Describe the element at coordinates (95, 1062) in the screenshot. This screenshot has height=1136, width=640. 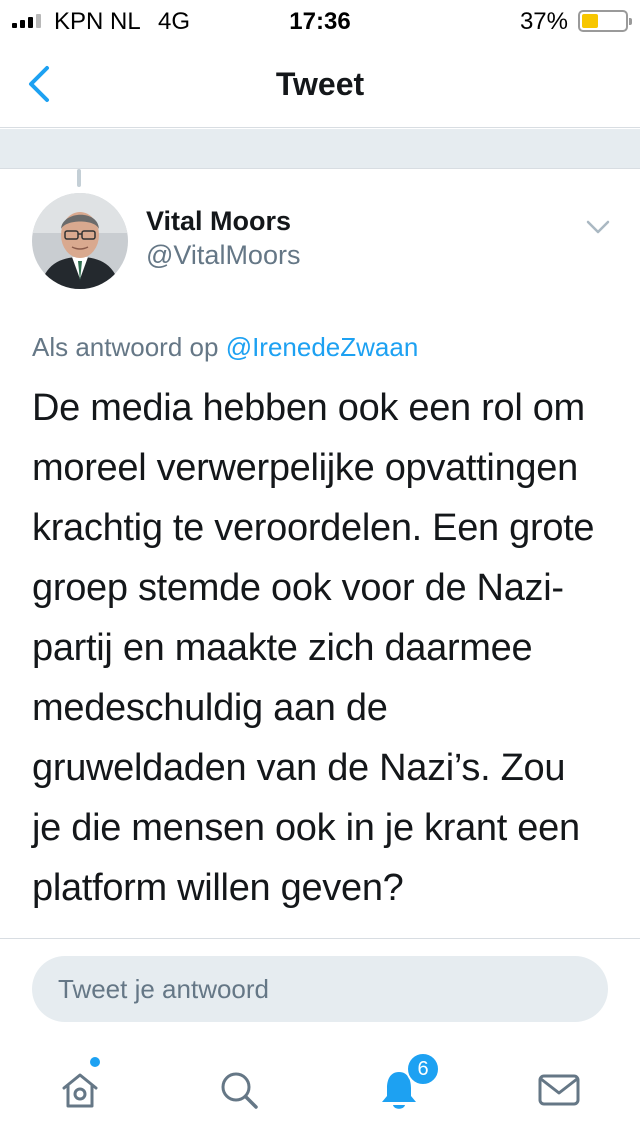
I see `home-new-content-dot` at that location.